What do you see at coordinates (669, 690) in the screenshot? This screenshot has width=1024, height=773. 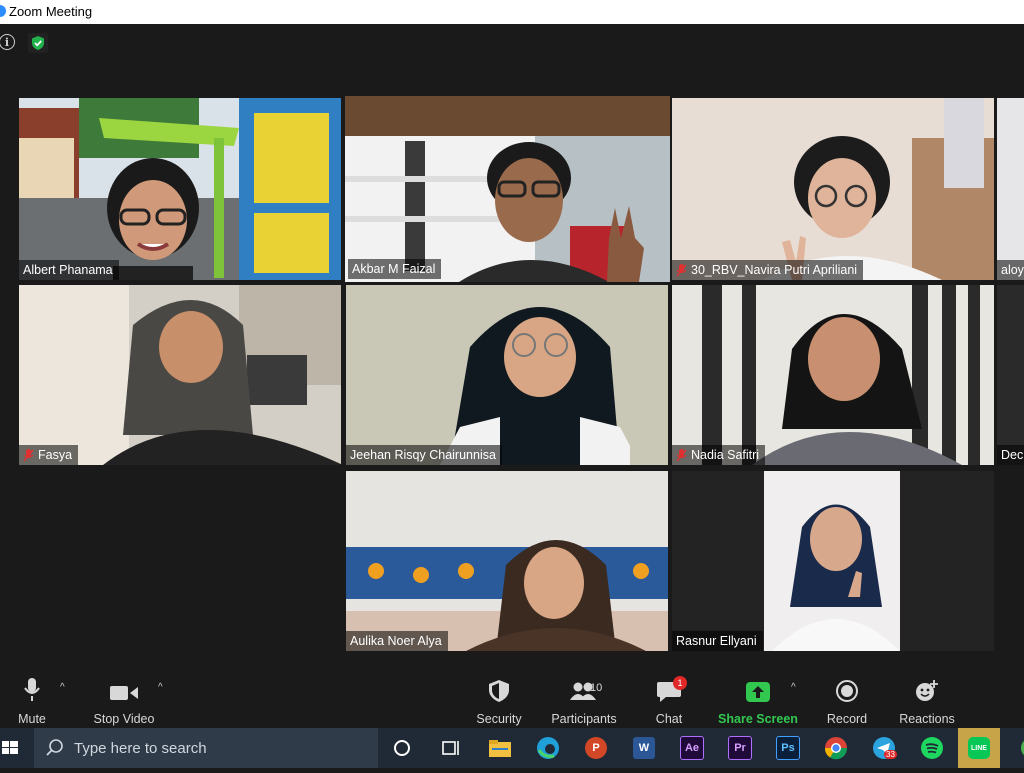 I see `chat-bubble-icon` at bounding box center [669, 690].